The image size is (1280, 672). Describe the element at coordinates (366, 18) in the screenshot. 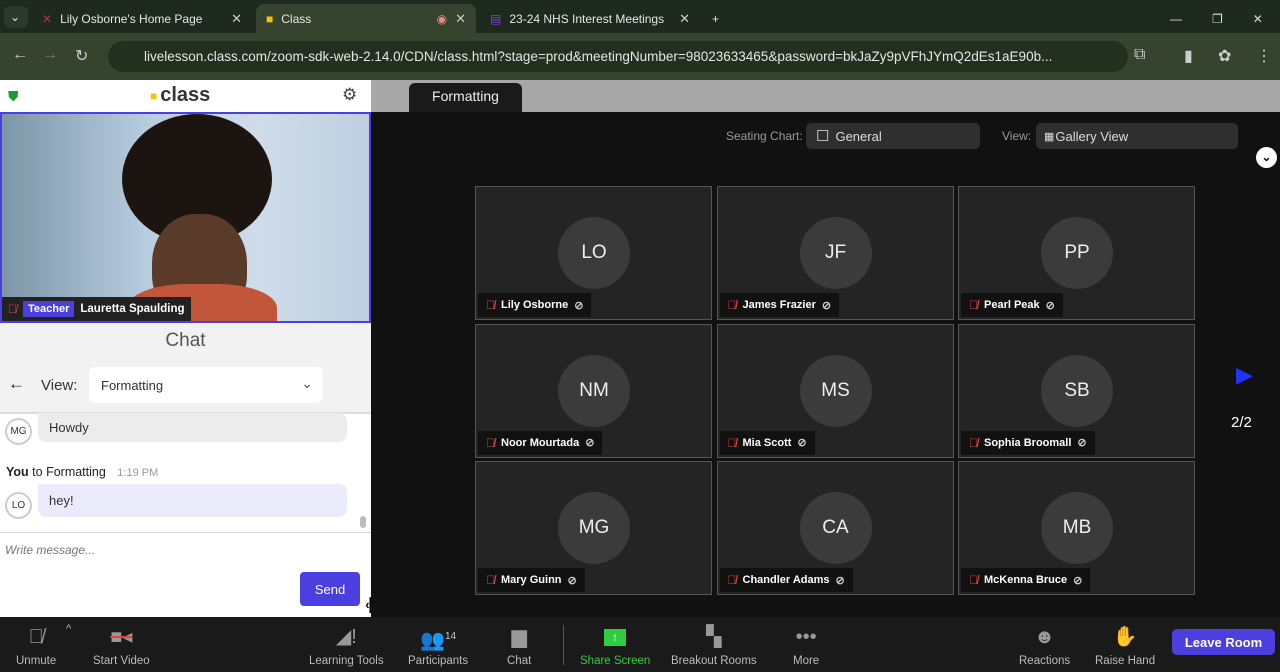

I see `tab-class: ■ Class ◉ ✕` at that location.